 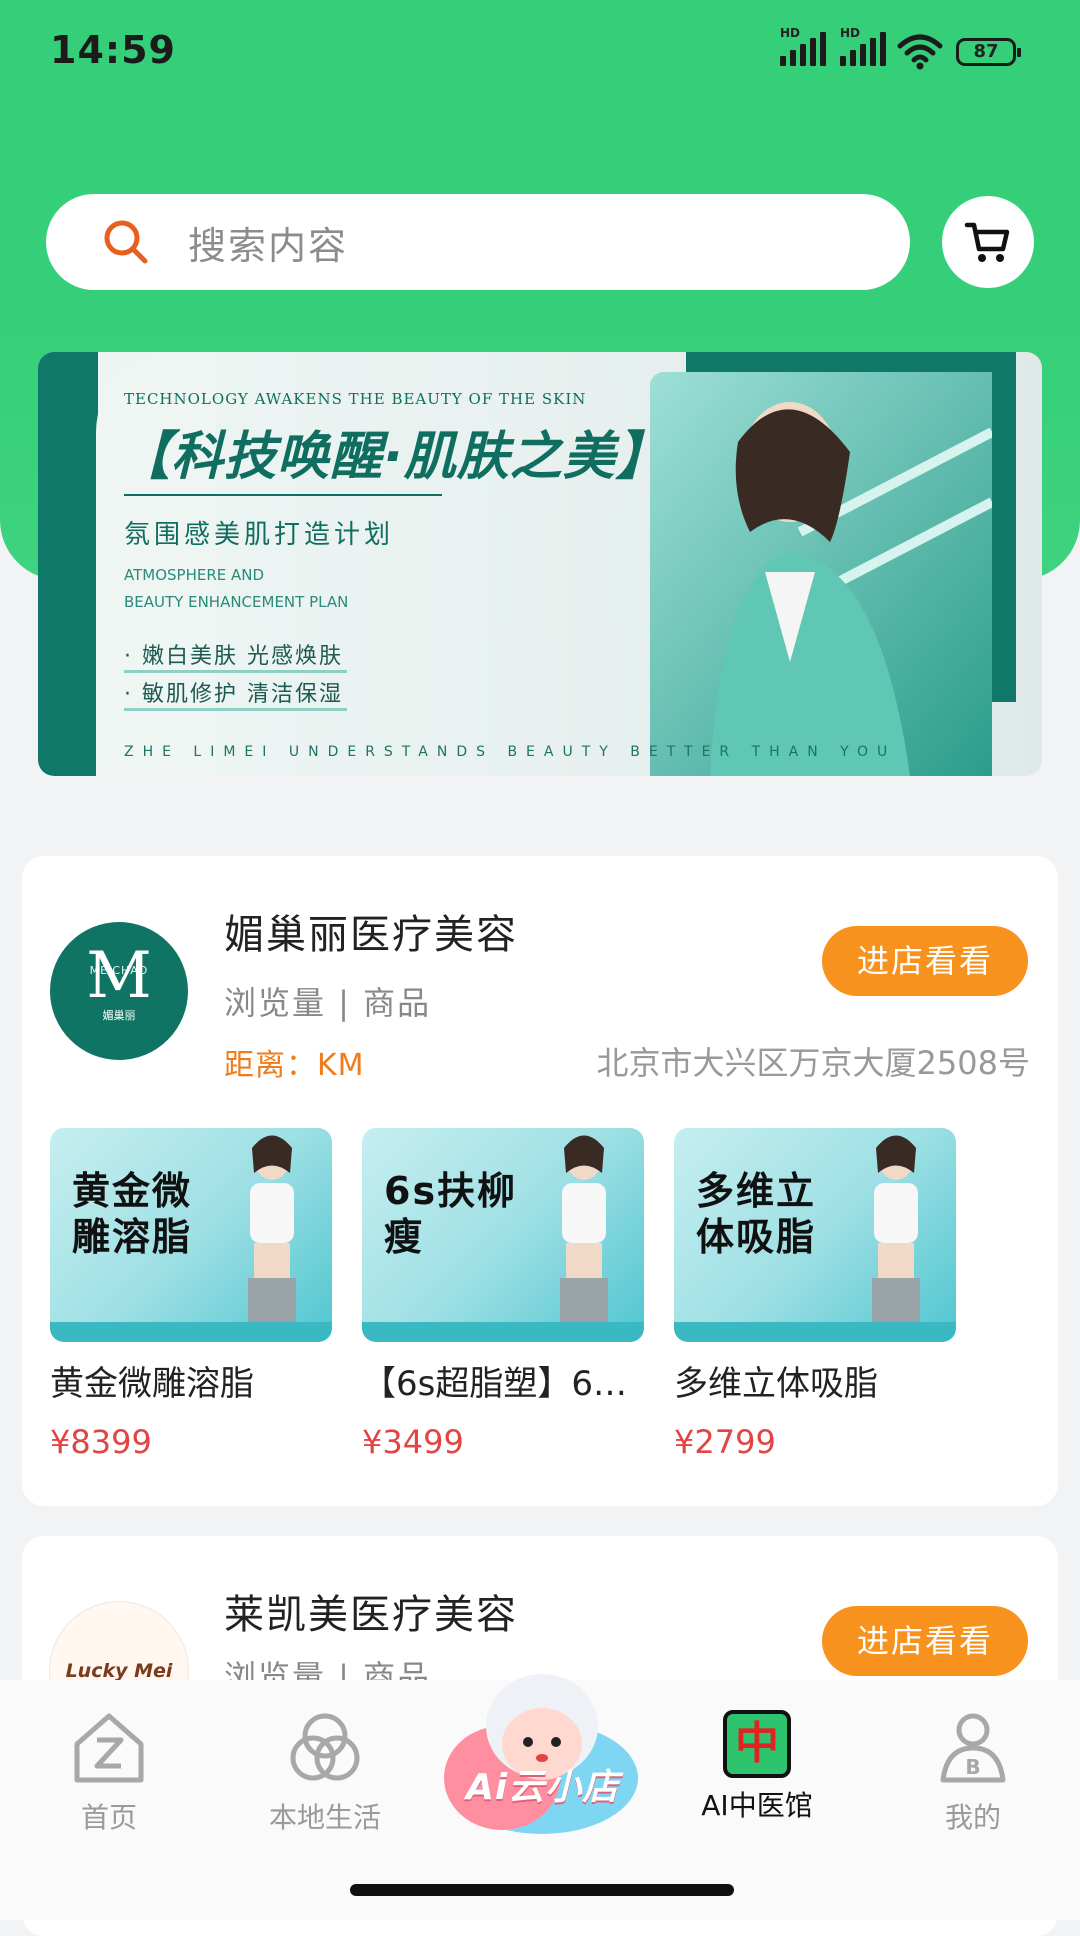 What do you see at coordinates (776, 1384) in the screenshot?
I see `product-name: 多维立体吸脂` at bounding box center [776, 1384].